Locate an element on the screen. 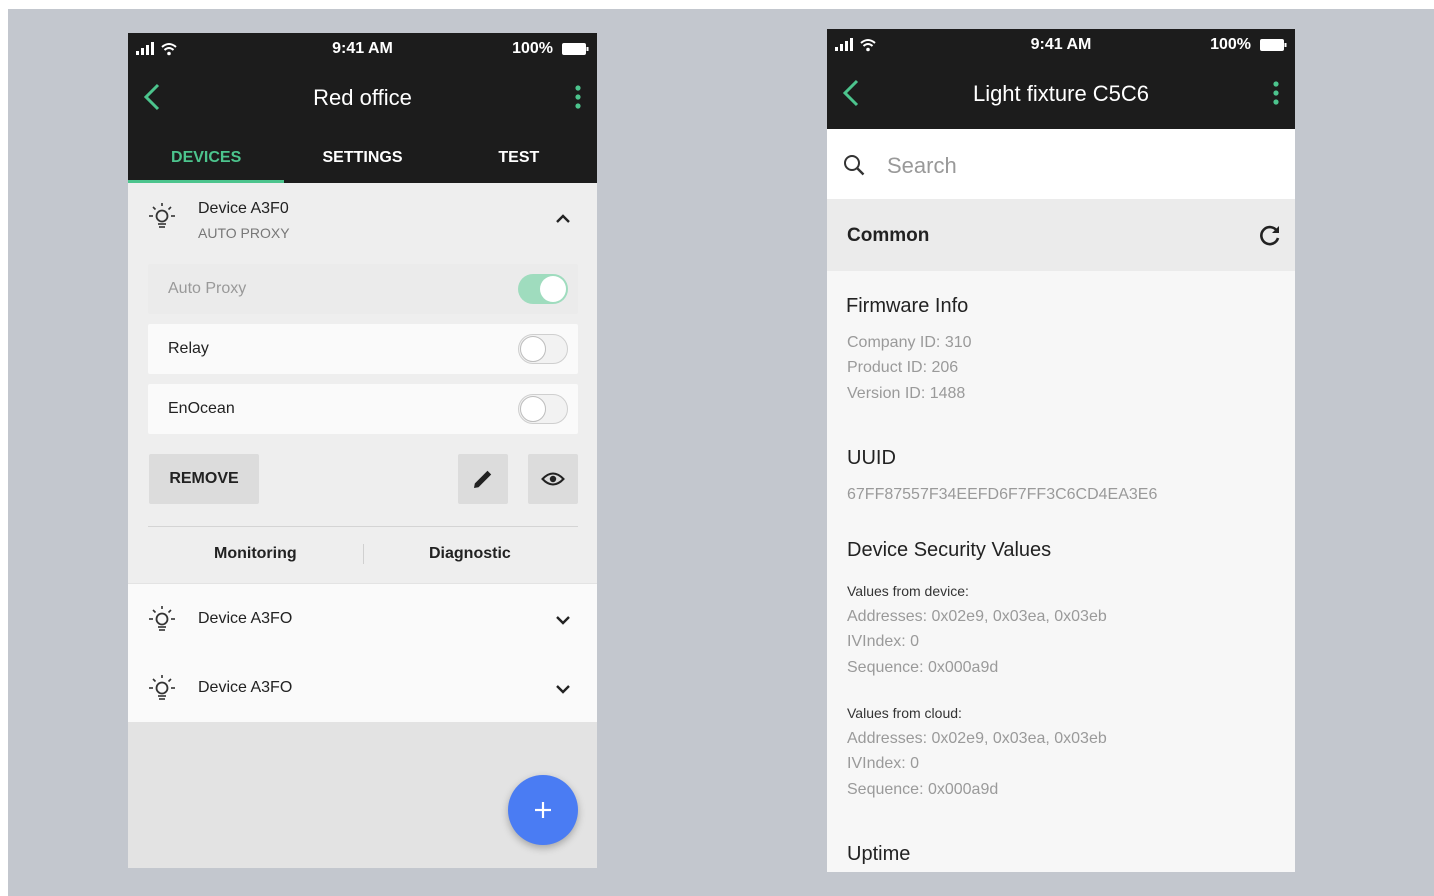 Image resolution: width=1434 pixels, height=896 pixels. monitoring-link: Monitoring is located at coordinates (255, 554).